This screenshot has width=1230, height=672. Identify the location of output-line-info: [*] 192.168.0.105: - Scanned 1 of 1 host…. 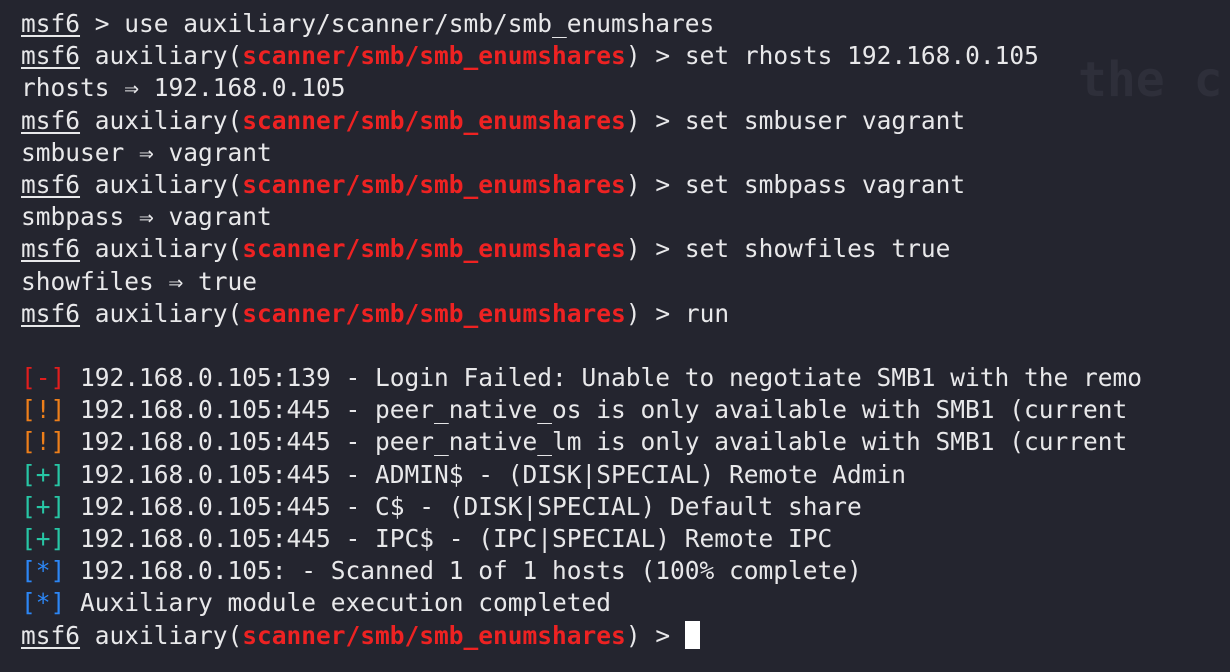
(625, 571).